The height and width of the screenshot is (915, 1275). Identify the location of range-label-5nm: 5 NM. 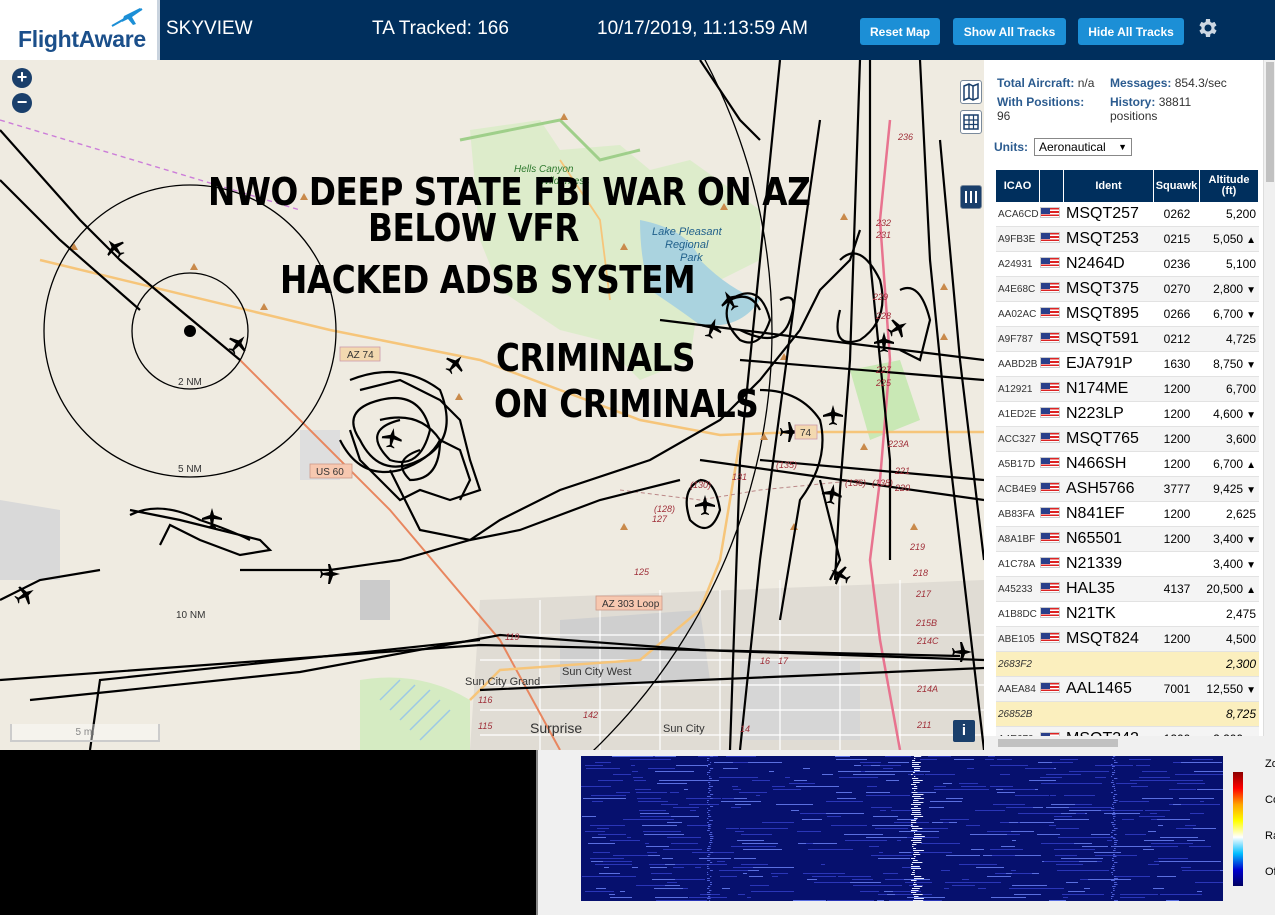
(190, 469).